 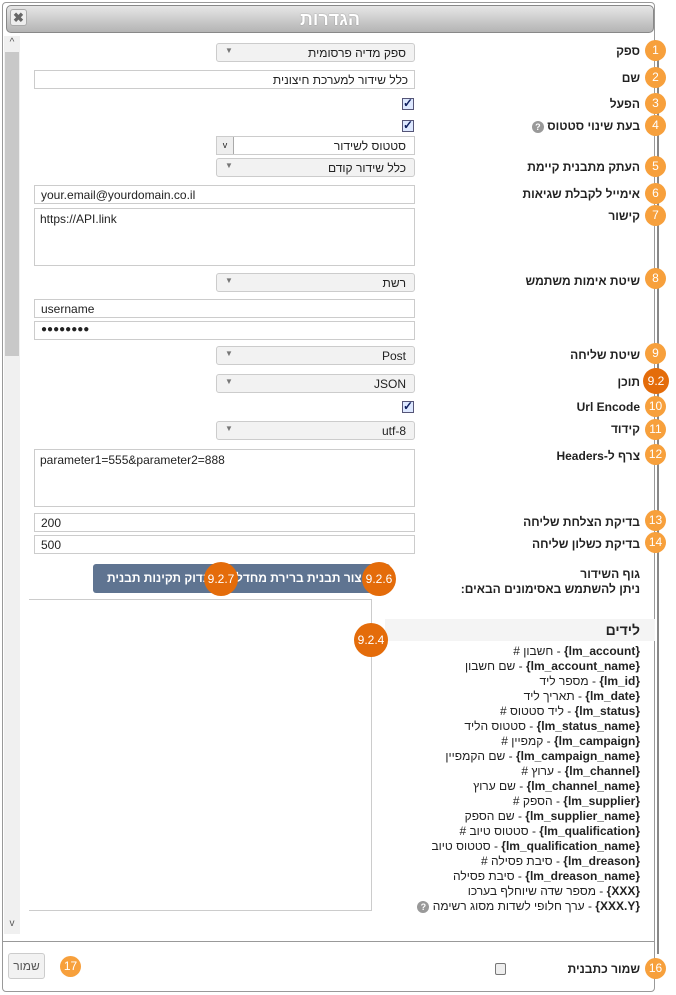 I want to click on save-button: שמור, so click(x=26, y=966).